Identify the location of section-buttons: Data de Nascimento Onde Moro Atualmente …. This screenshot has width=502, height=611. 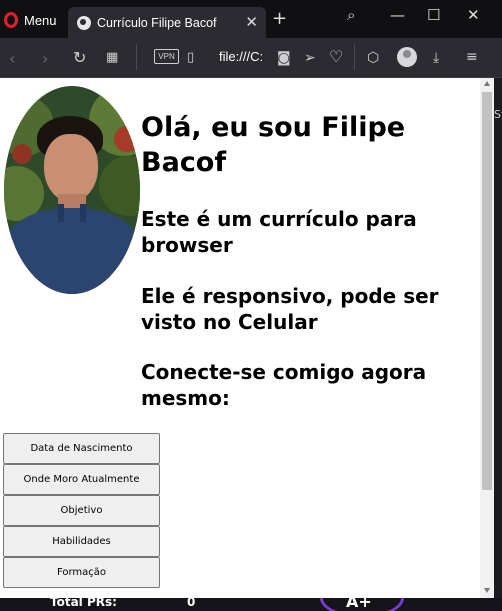
(81, 510).